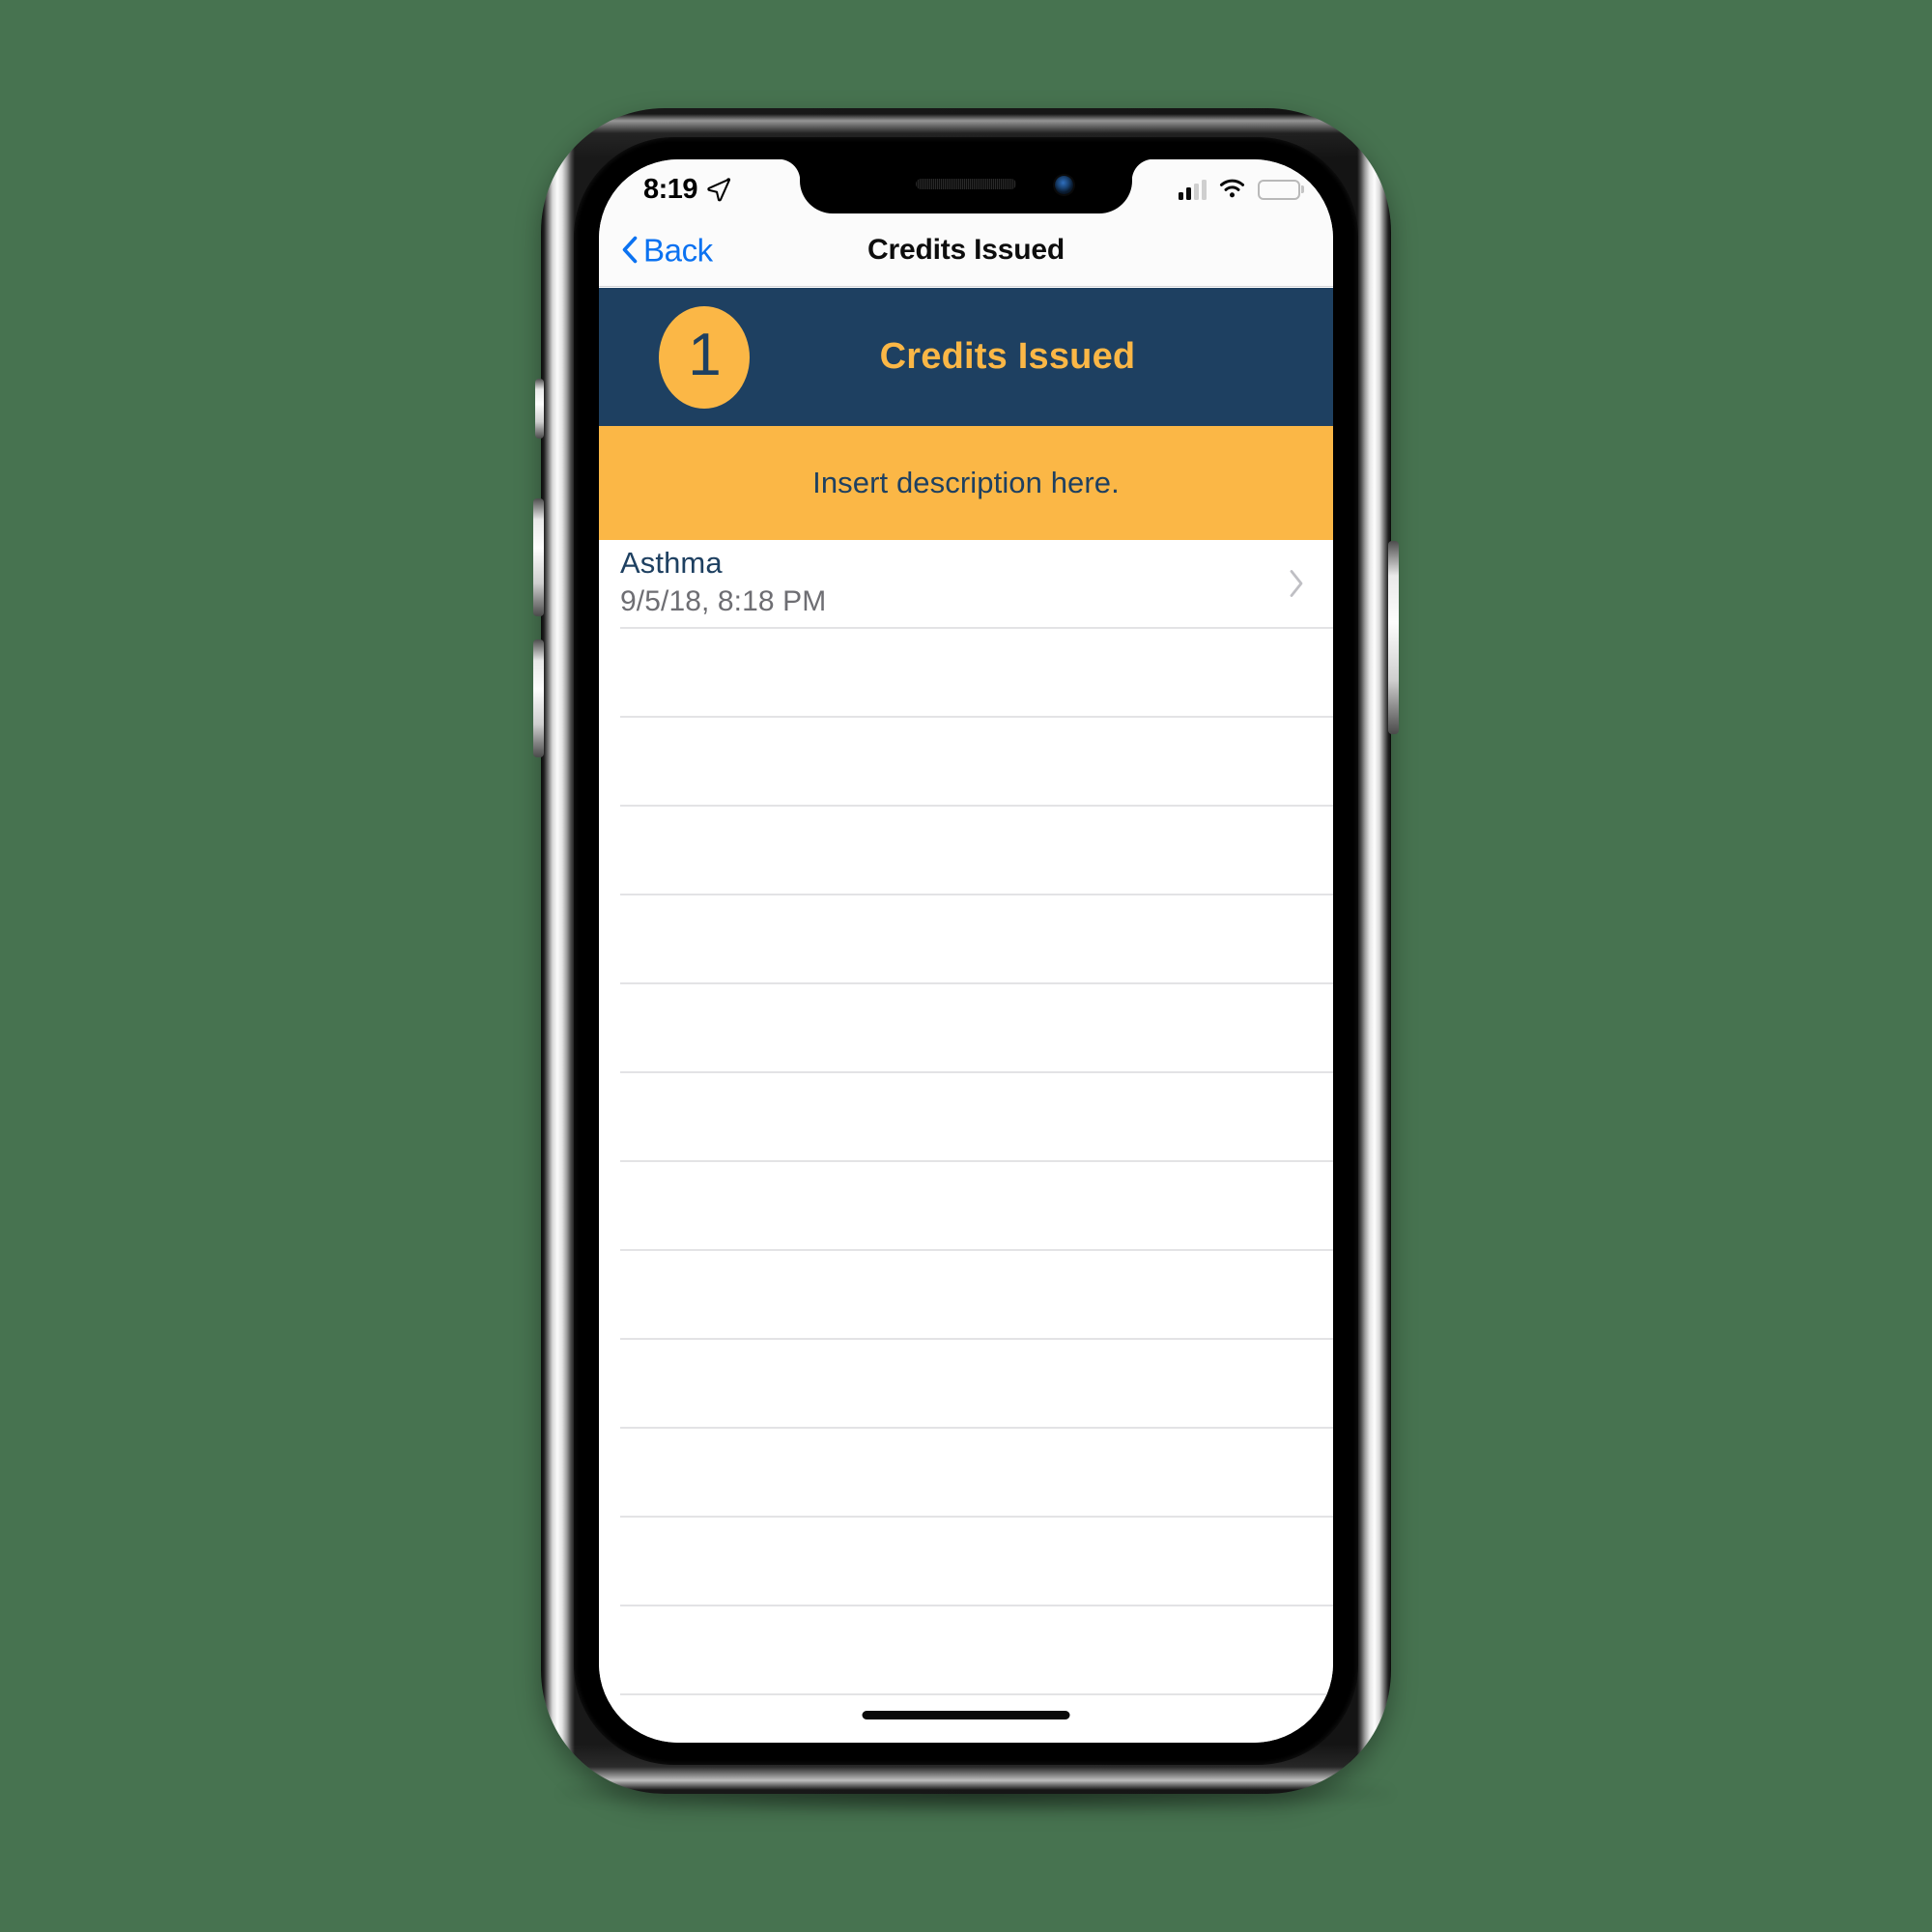  Describe the element at coordinates (670, 189) in the screenshot. I see `status-bar-time: 8:19` at that location.